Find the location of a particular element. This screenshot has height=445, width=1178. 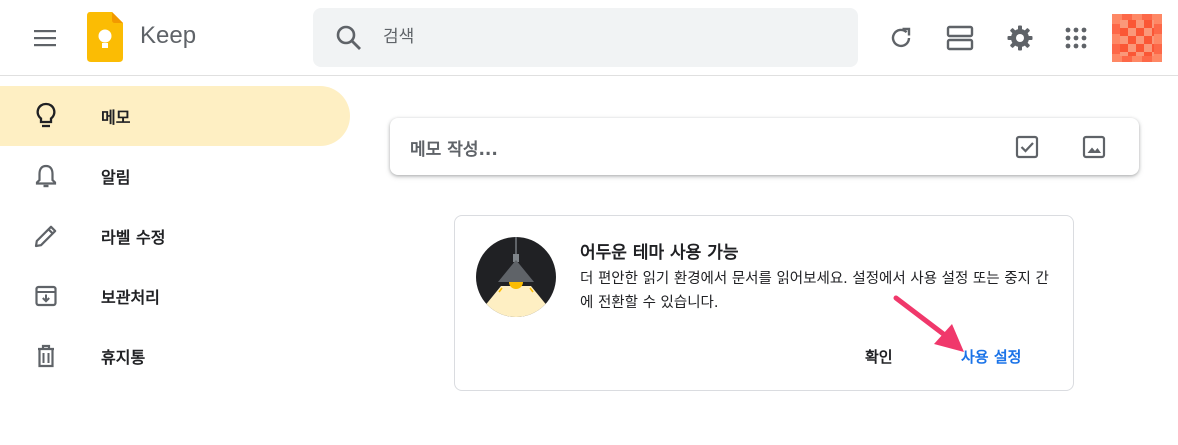

new-image-note-button is located at coordinates (1094, 147).